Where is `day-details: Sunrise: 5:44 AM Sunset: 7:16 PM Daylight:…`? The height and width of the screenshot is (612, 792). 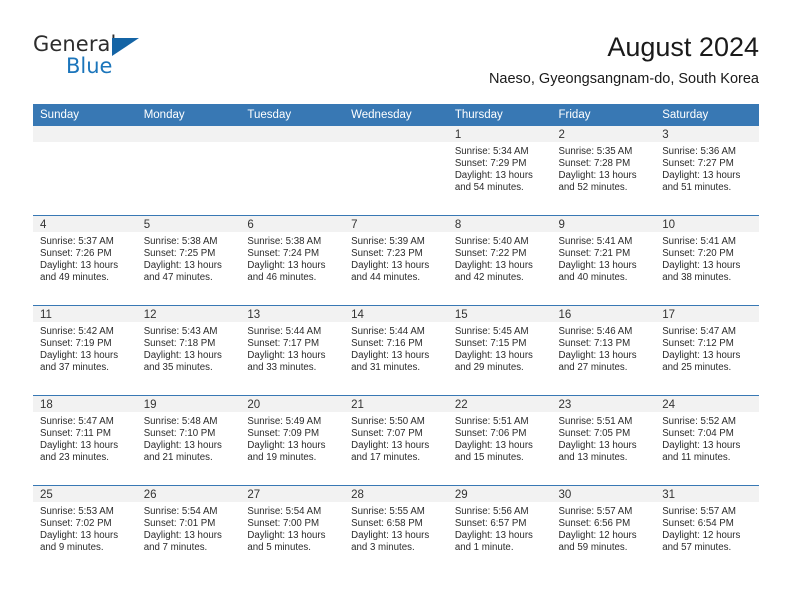
day-details: Sunrise: 5:44 AM Sunset: 7:16 PM Daylight:… is located at coordinates (396, 348).